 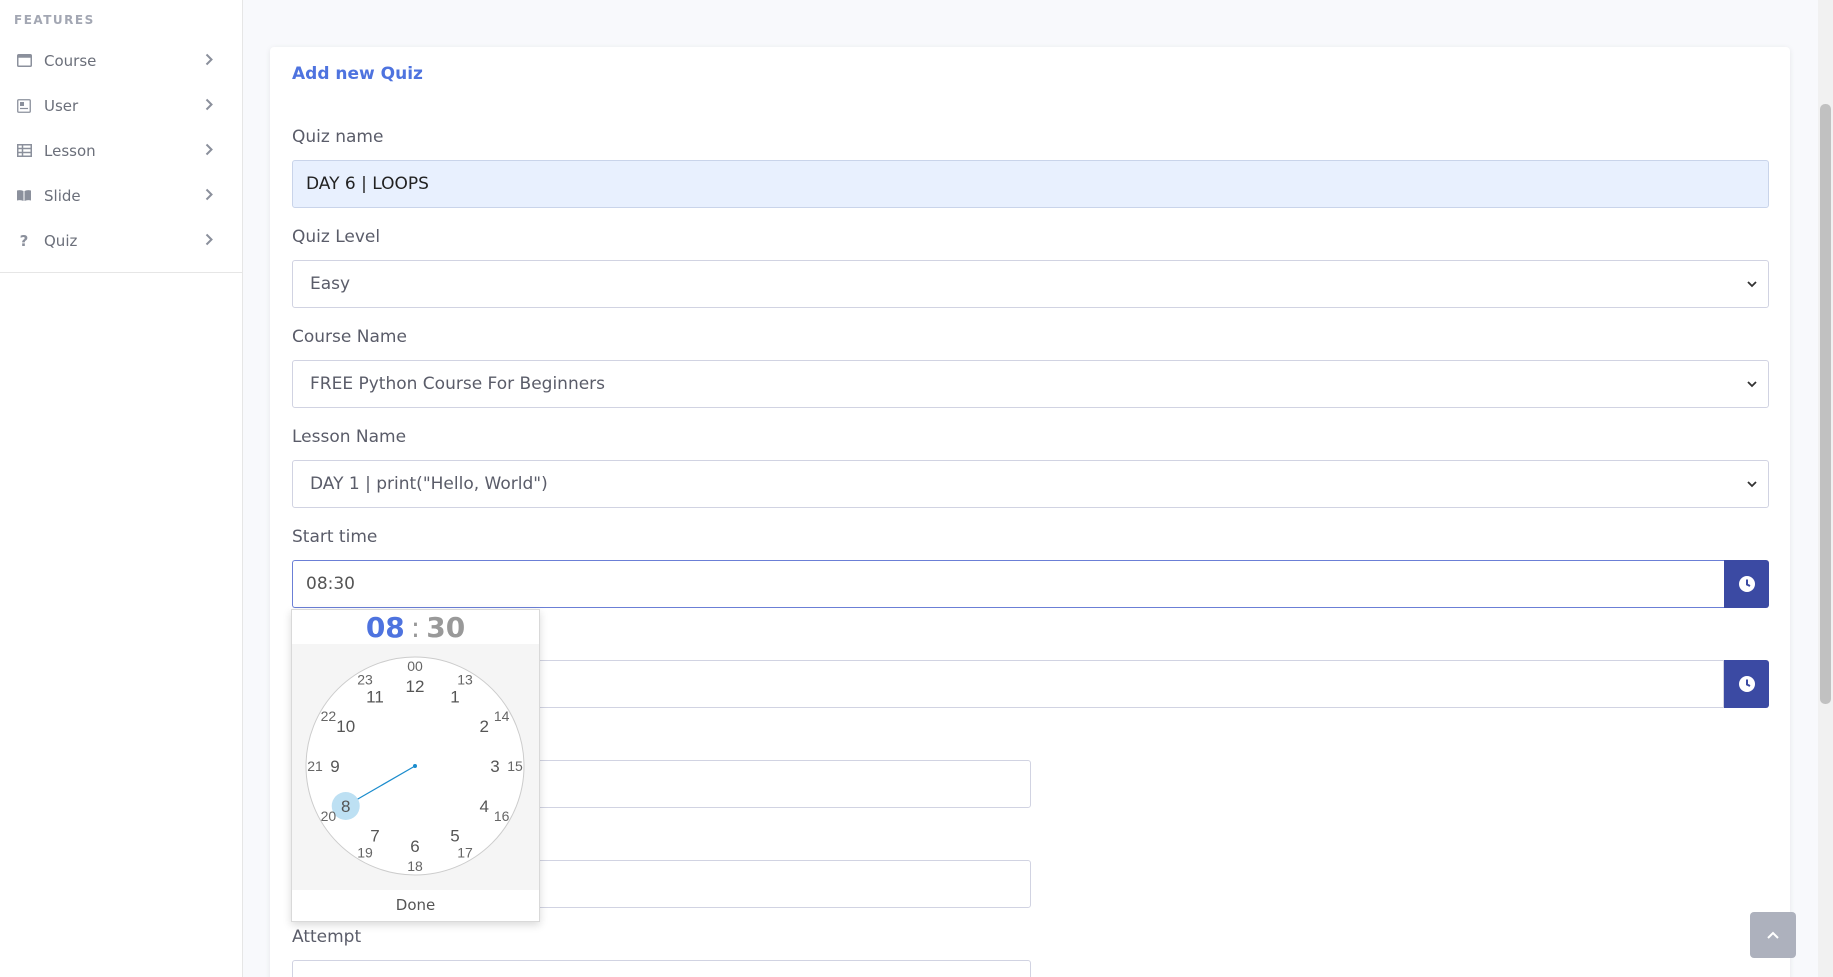 I want to click on sidebar-heading: FEATURES, so click(x=54, y=20).